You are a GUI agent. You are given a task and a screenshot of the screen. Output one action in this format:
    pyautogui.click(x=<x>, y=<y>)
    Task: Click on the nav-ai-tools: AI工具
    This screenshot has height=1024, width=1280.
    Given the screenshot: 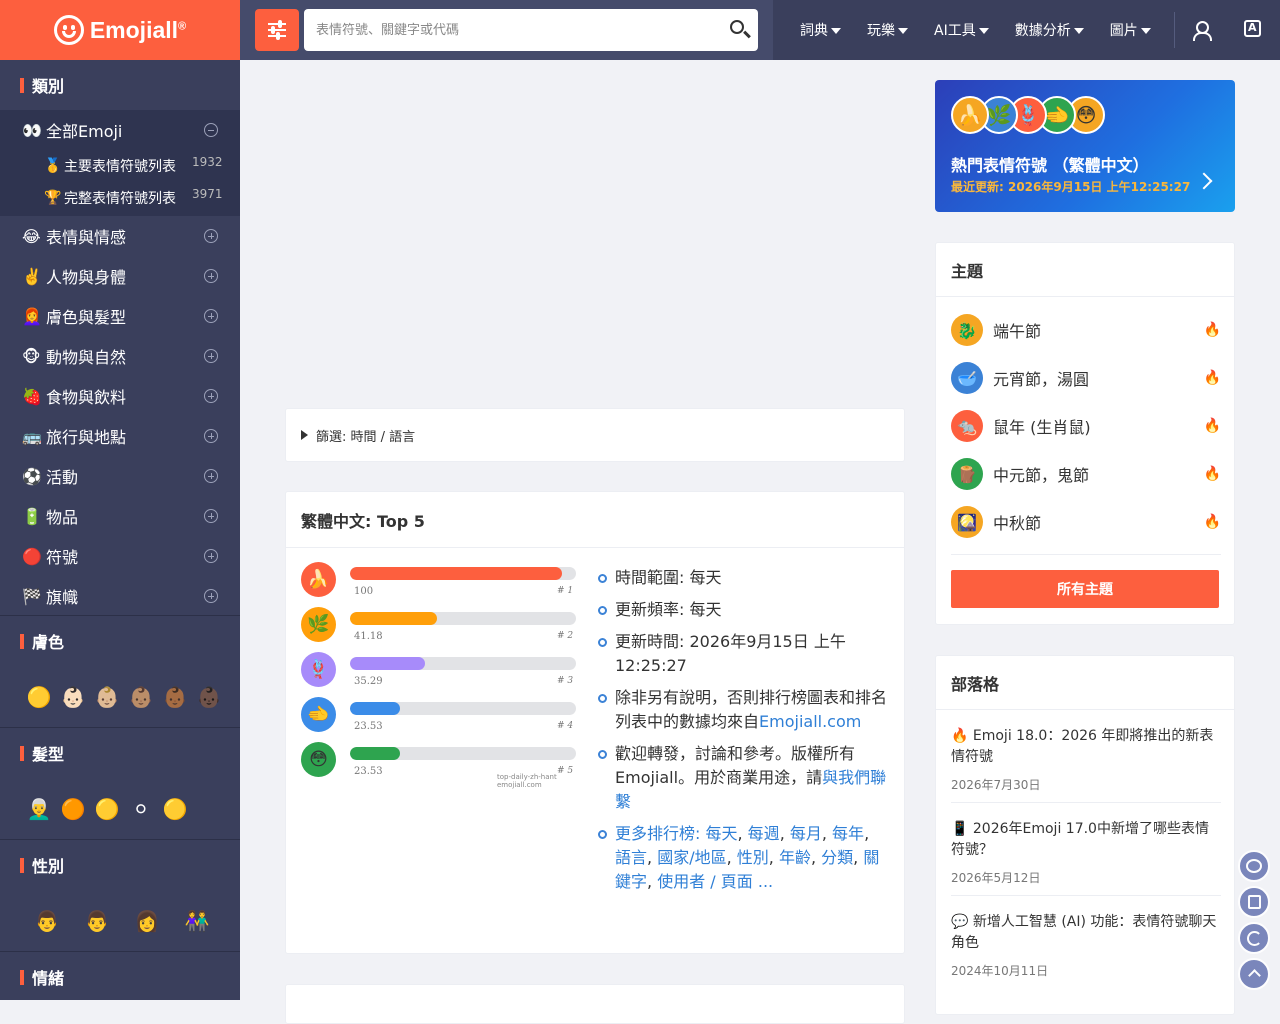 What is the action you would take?
    pyautogui.click(x=961, y=30)
    